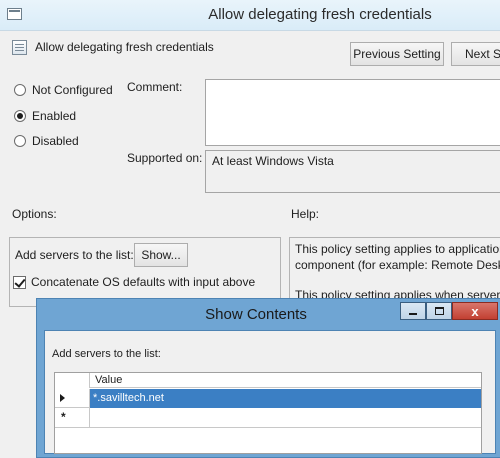  I want to click on previous-setting-button: Previous Setting, so click(397, 54).